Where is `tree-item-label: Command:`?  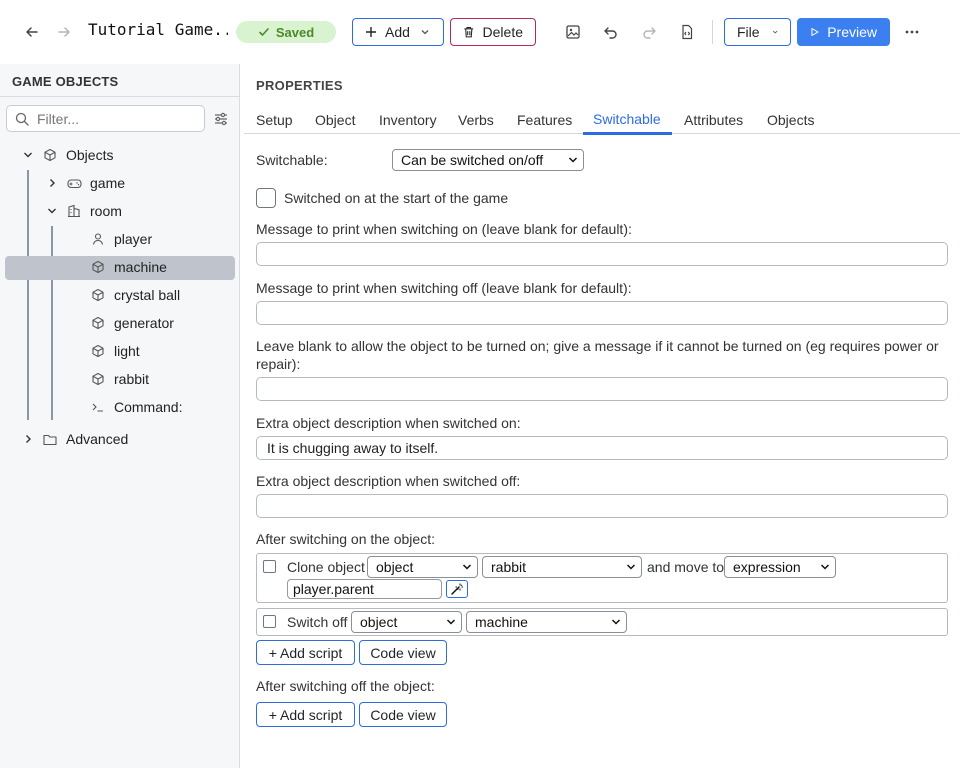
tree-item-label: Command: is located at coordinates (148, 407).